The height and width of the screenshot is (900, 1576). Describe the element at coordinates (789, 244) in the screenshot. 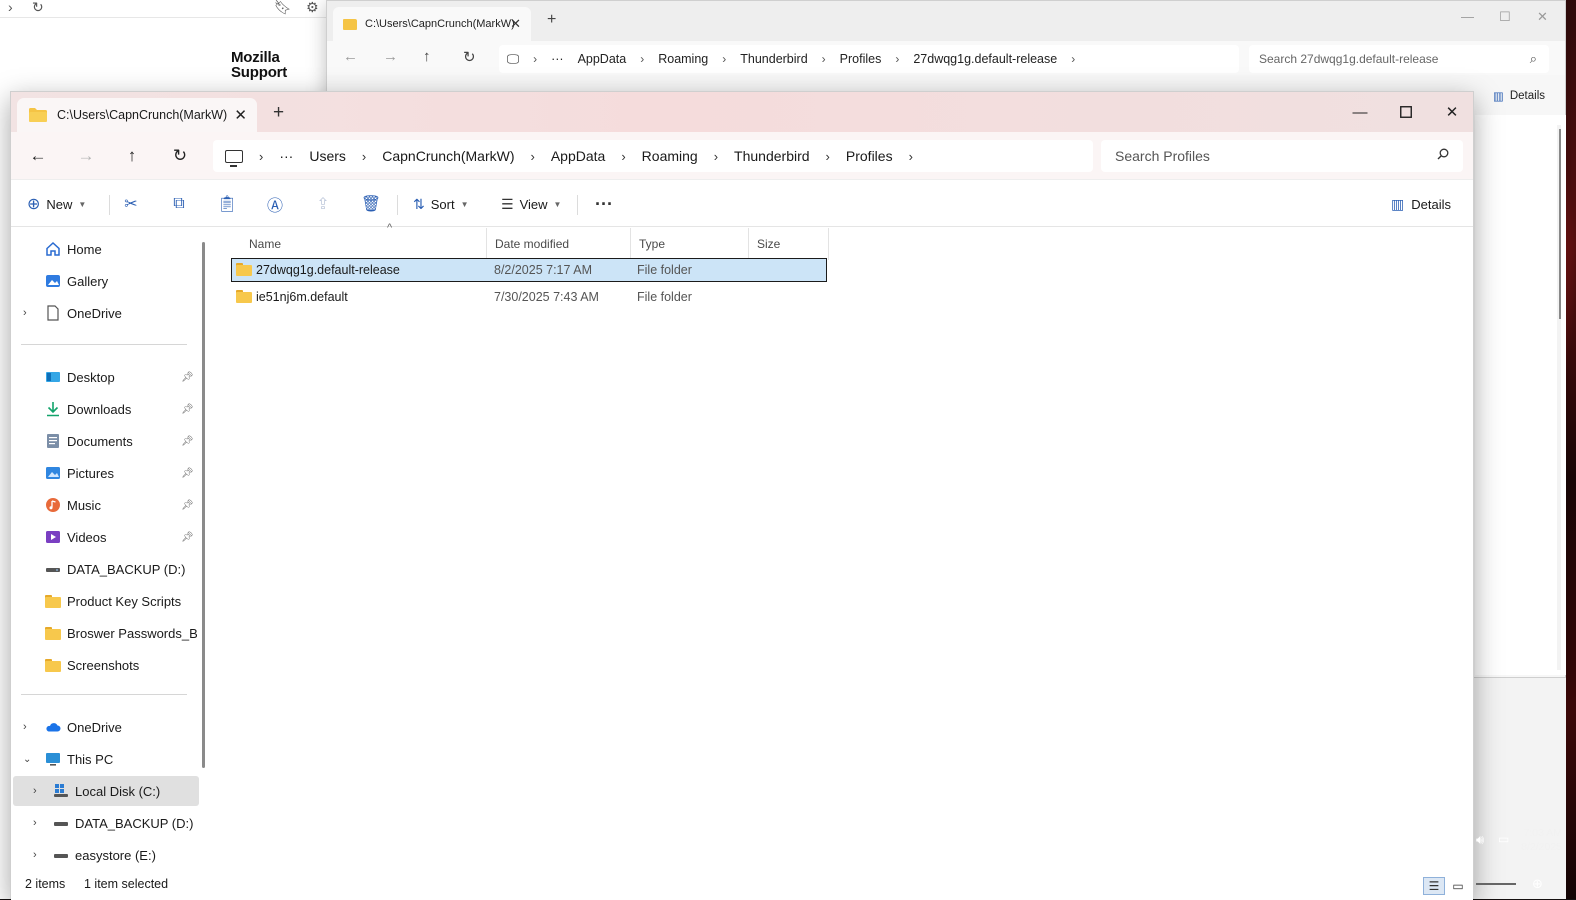

I see `column-size: Size` at that location.